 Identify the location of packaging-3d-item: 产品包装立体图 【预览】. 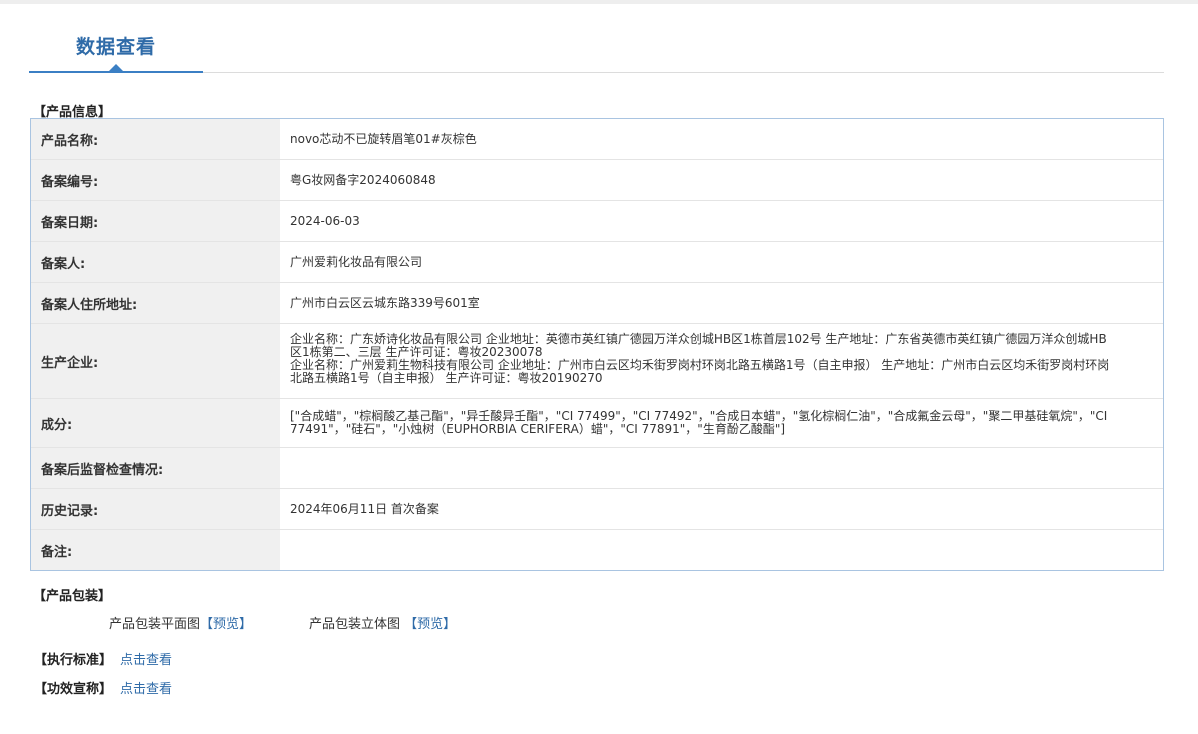
(382, 622).